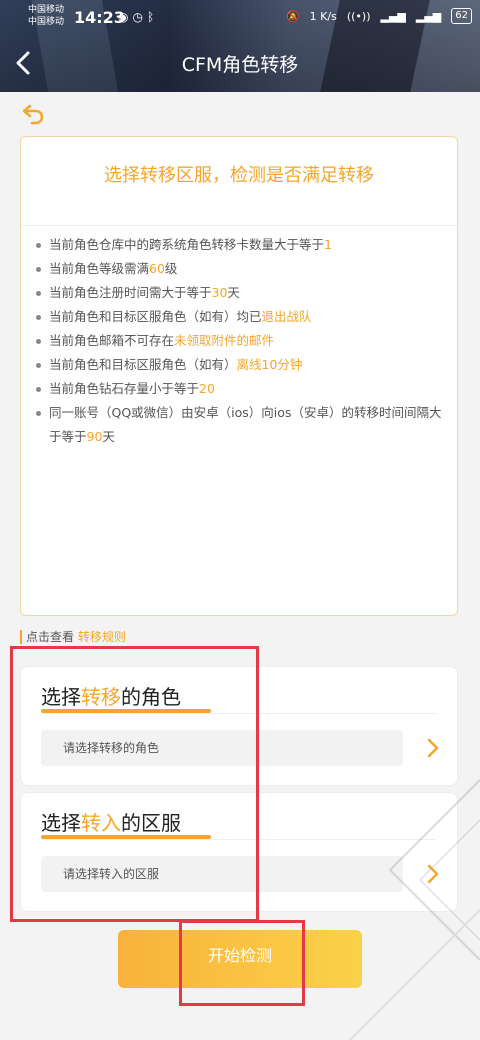  I want to click on battery-icon: 62, so click(461, 16).